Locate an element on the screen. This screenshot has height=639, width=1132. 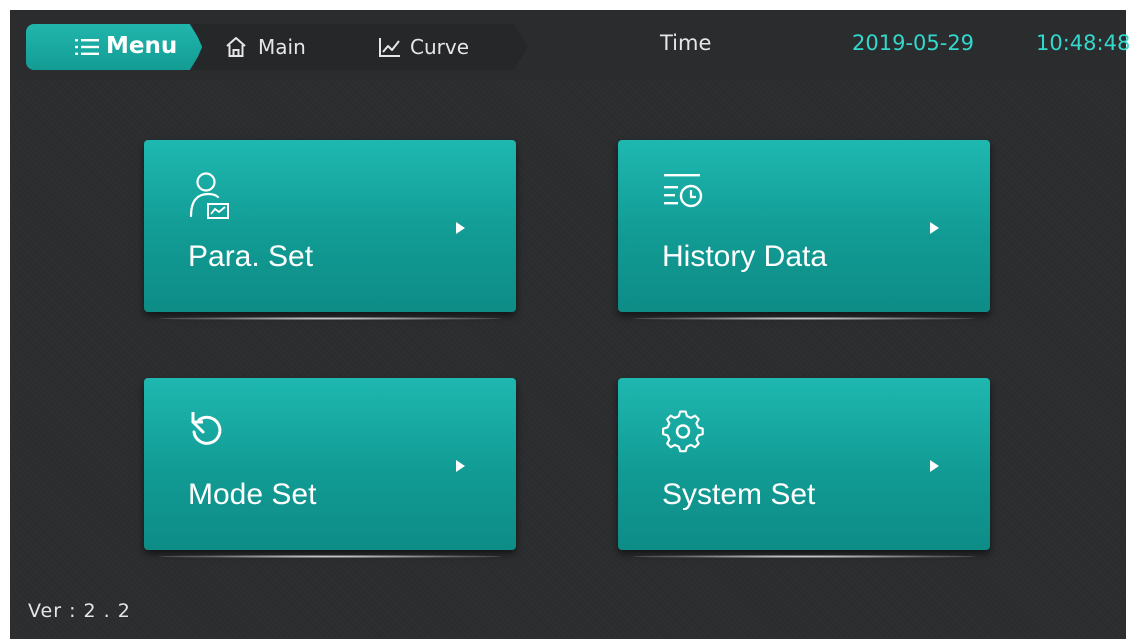
history-clock-icon is located at coordinates (682, 196).